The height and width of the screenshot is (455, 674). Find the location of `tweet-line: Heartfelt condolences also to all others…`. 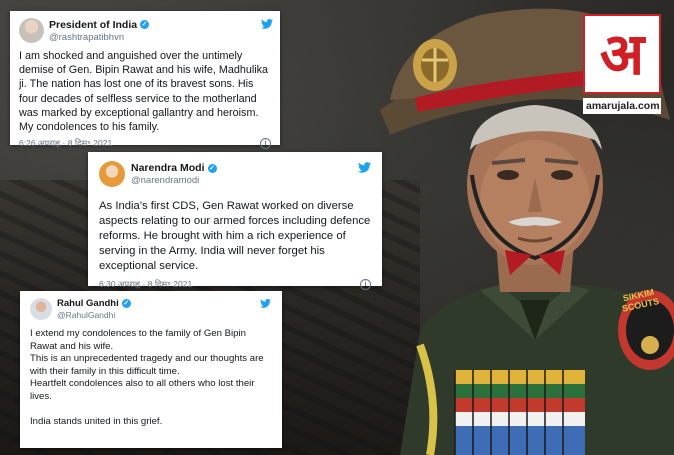

tweet-line: Heartfelt condolences also to all others… is located at coordinates (142, 390).